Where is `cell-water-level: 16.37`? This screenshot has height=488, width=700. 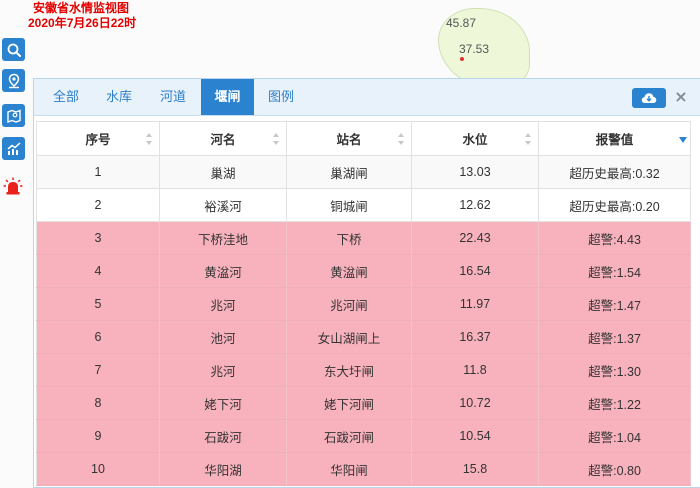
cell-water-level: 16.37 is located at coordinates (475, 337).